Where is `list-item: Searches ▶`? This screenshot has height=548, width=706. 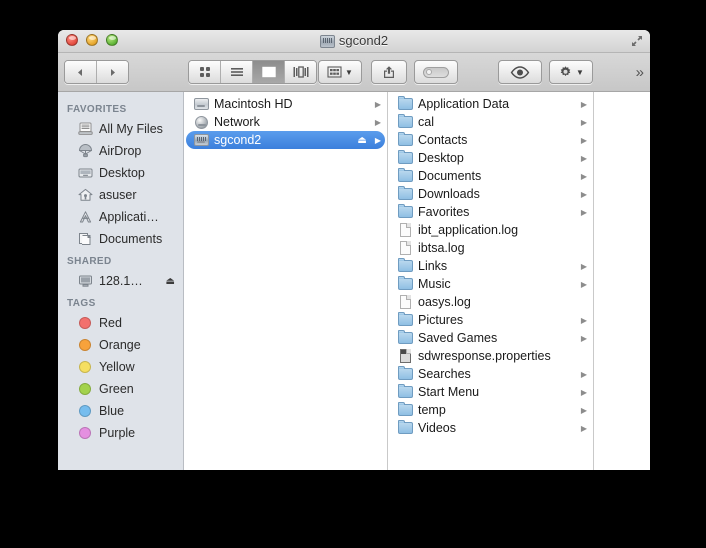
list-item: Searches ▶ is located at coordinates (490, 374).